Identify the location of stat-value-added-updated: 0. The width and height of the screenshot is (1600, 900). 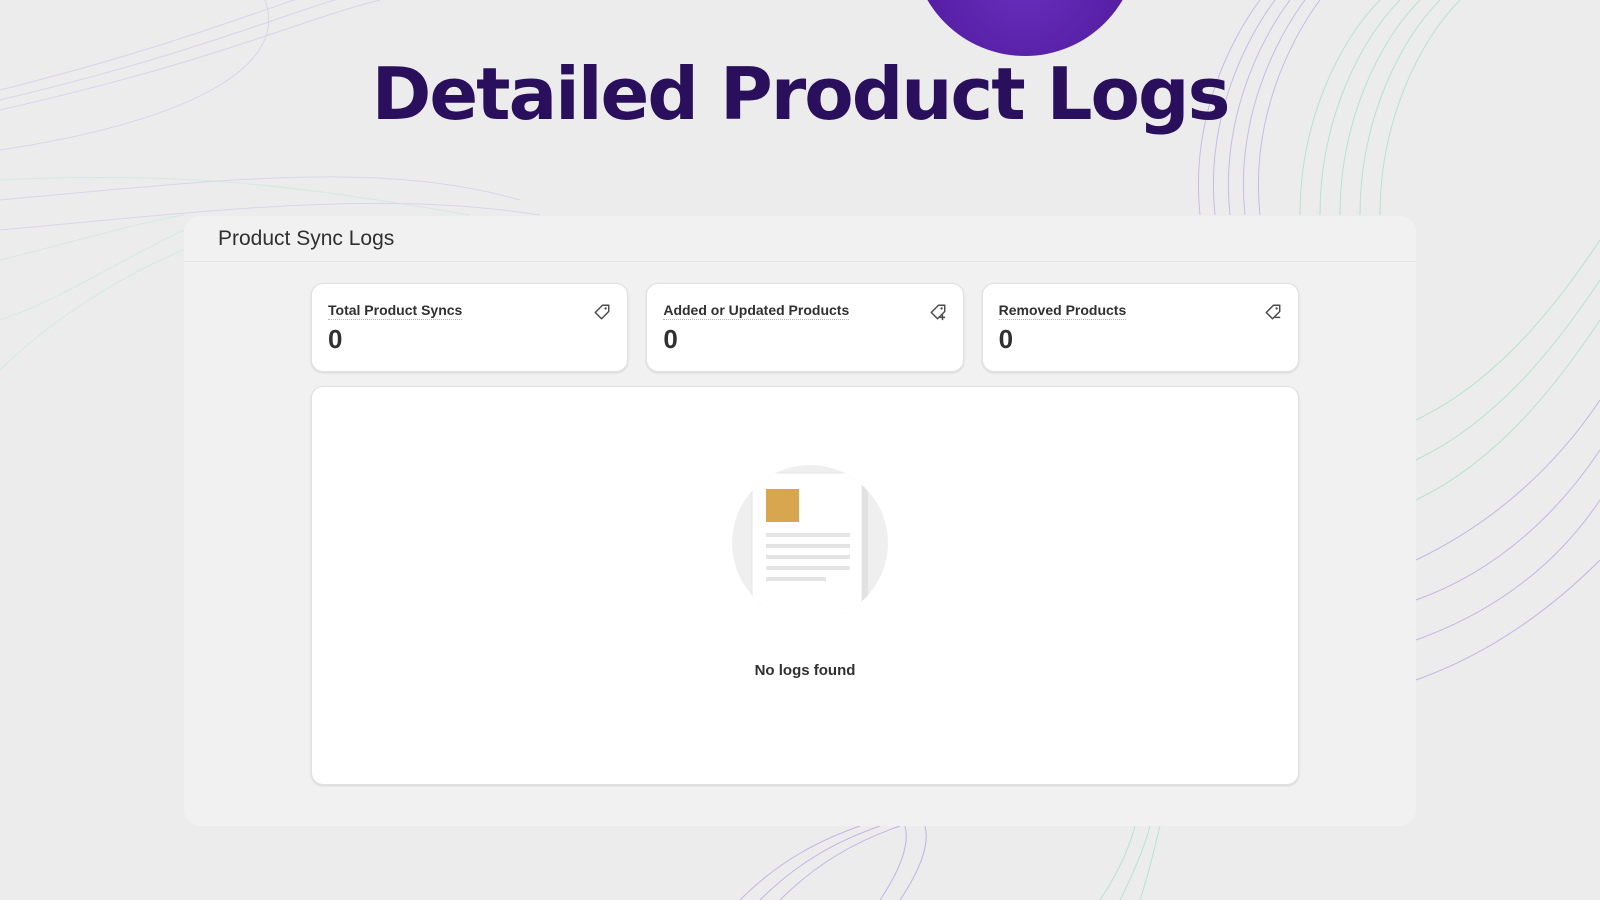
(670, 339).